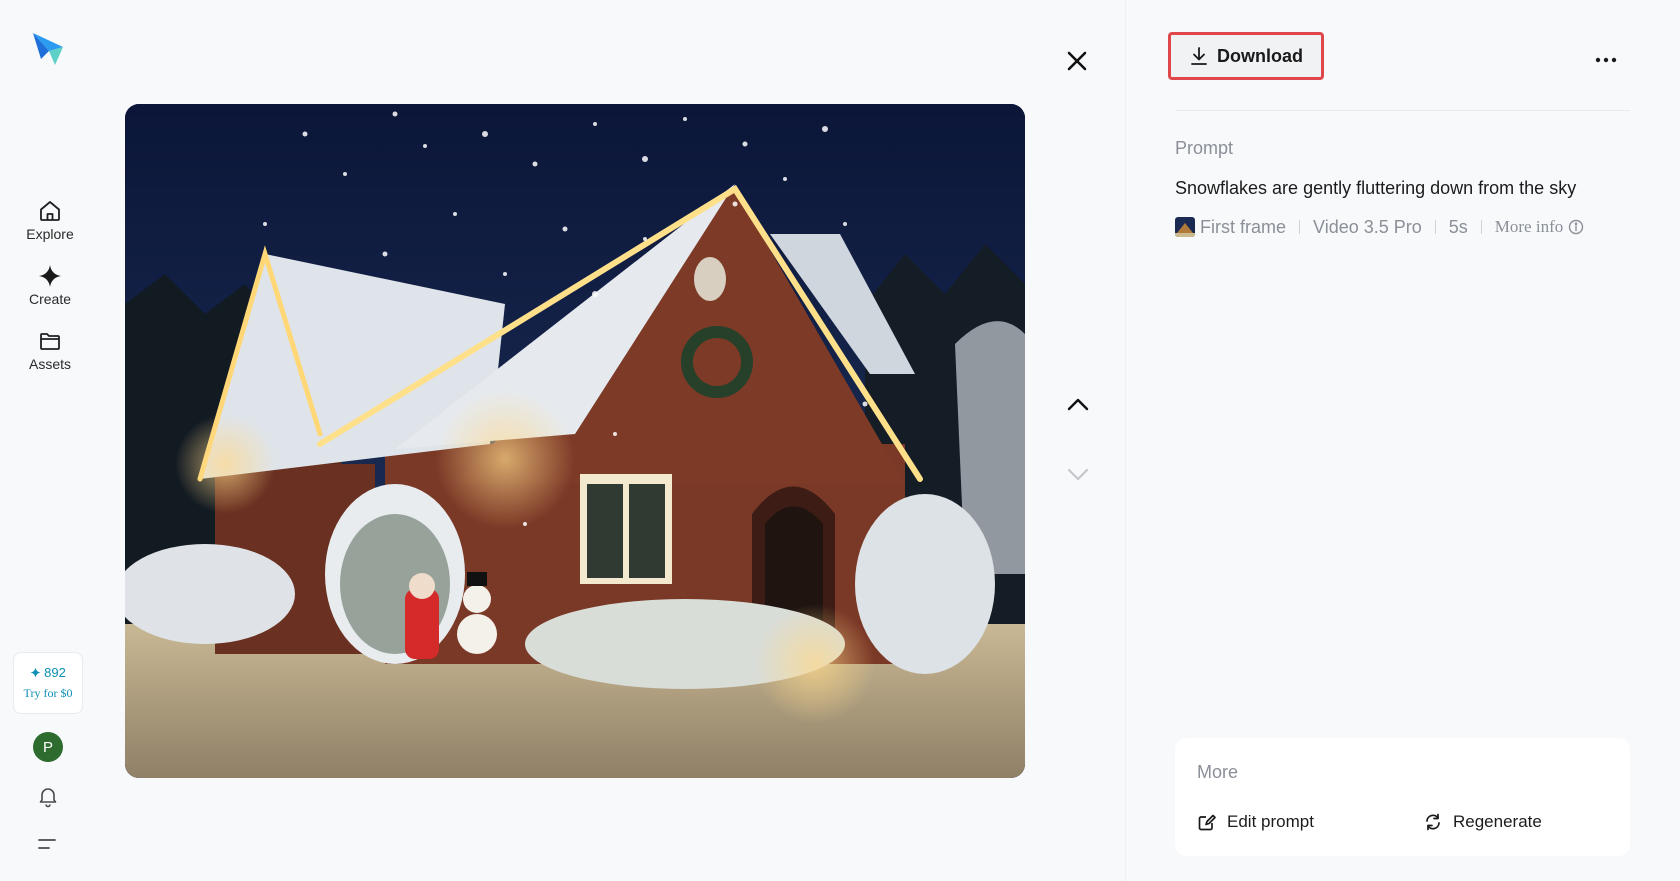 The width and height of the screenshot is (1680, 881). What do you see at coordinates (48, 683) in the screenshot?
I see `credits-card: 892 Try for $0` at bounding box center [48, 683].